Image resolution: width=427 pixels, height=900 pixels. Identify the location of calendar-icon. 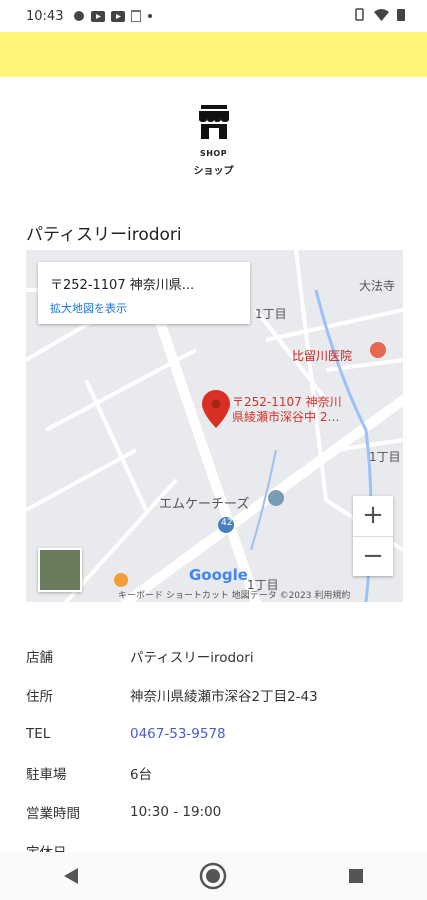
(136, 16).